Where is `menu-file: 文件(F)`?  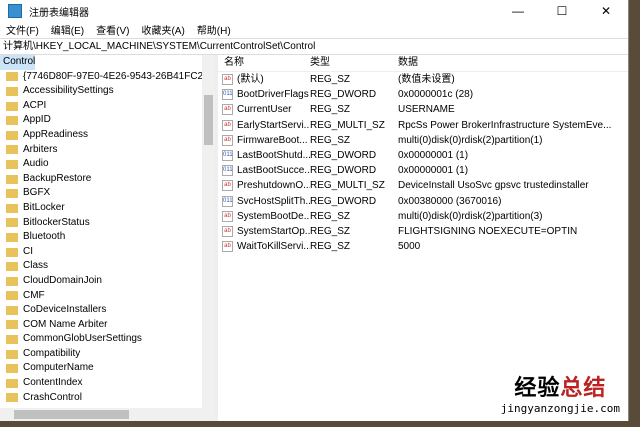 menu-file: 文件(F) is located at coordinates (22, 29).